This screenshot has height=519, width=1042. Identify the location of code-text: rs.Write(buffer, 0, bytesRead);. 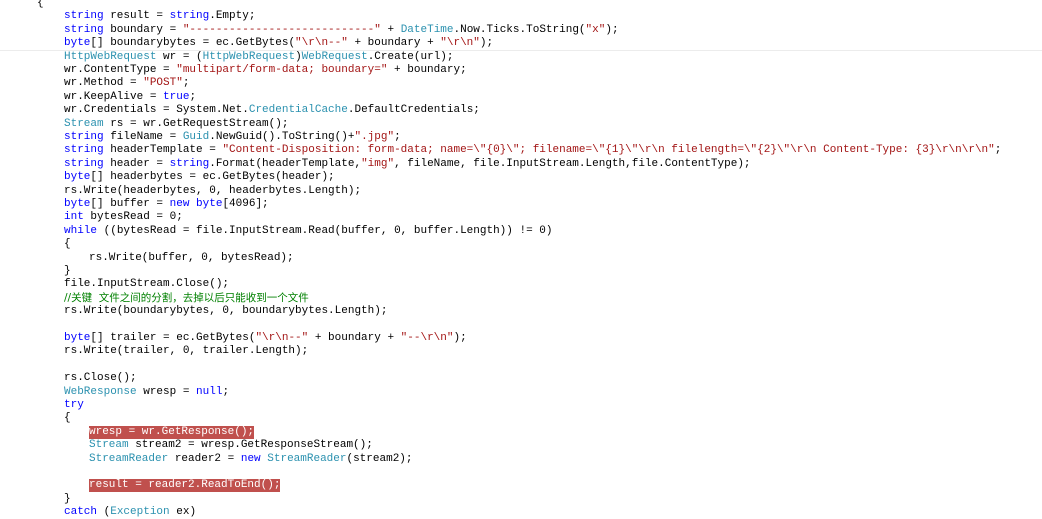
(191, 258).